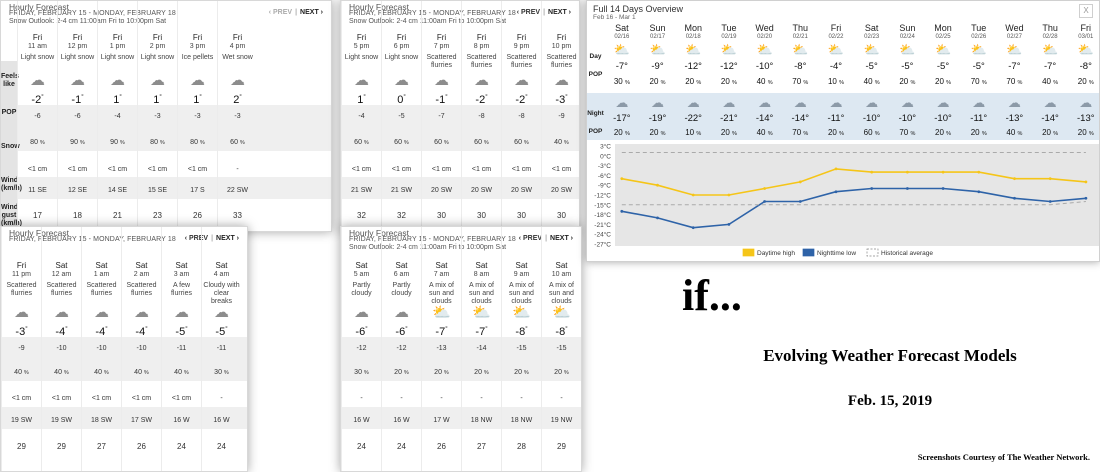 This screenshot has width=1100, height=472. What do you see at coordinates (693, 118) in the screenshot?
I see `night-temperature: -22°` at bounding box center [693, 118].